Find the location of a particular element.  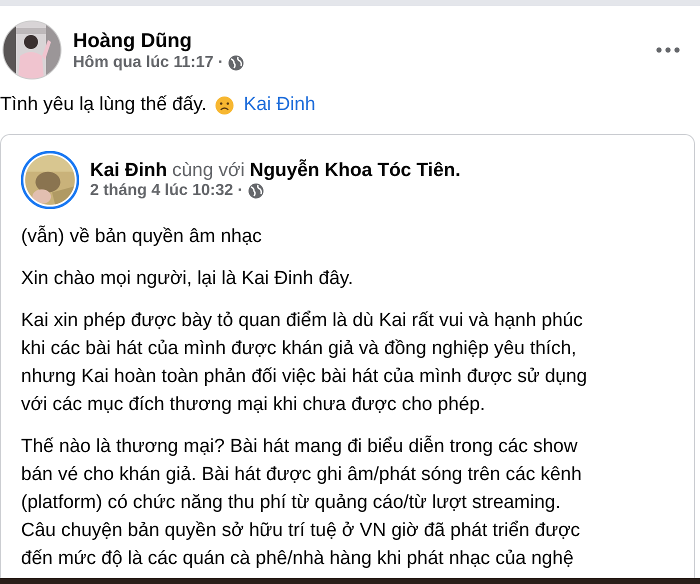

author-name: Kai Đinh is located at coordinates (129, 171).